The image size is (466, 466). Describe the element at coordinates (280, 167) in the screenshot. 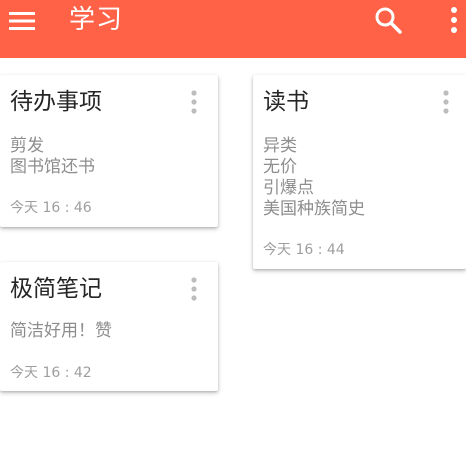

I see `note-line: 无价` at that location.